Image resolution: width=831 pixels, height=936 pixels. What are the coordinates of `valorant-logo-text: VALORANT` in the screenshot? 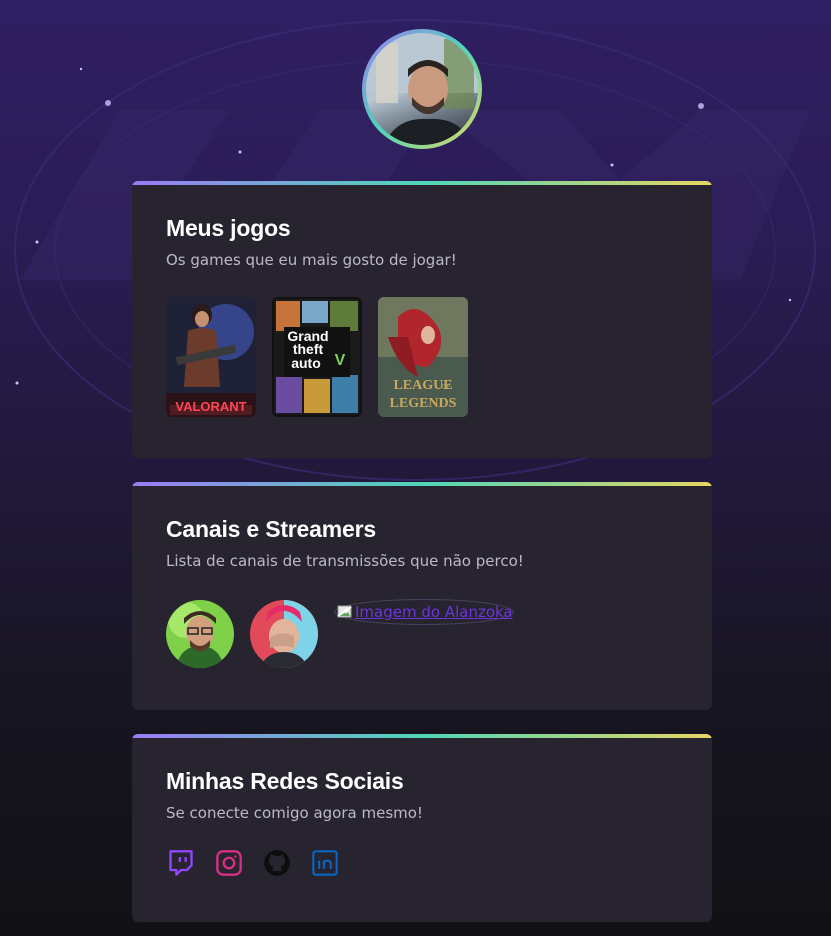 It's located at (210, 406).